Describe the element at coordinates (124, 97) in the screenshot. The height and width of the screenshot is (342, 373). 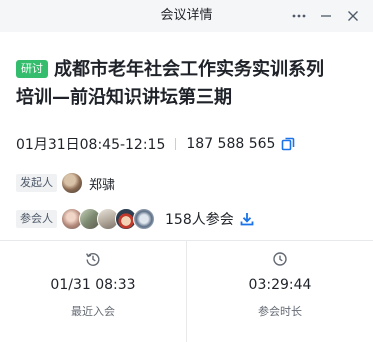
I see `meeting-title-line-2: 培训—前沿知识讲坛第三期` at that location.